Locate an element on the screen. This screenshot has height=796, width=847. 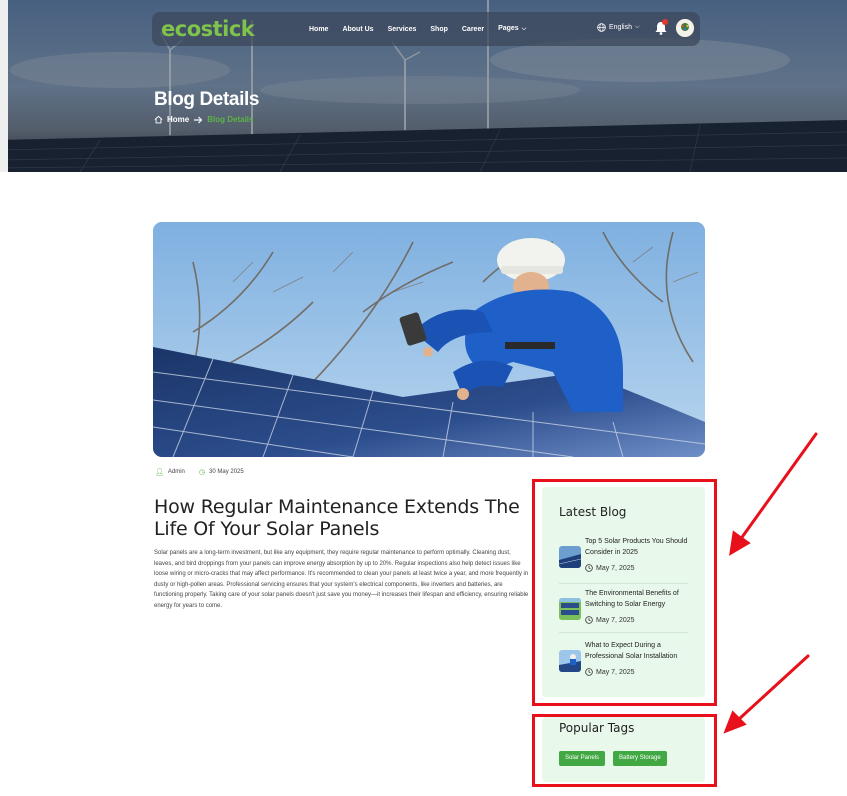
post-author: Admin is located at coordinates (176, 472).